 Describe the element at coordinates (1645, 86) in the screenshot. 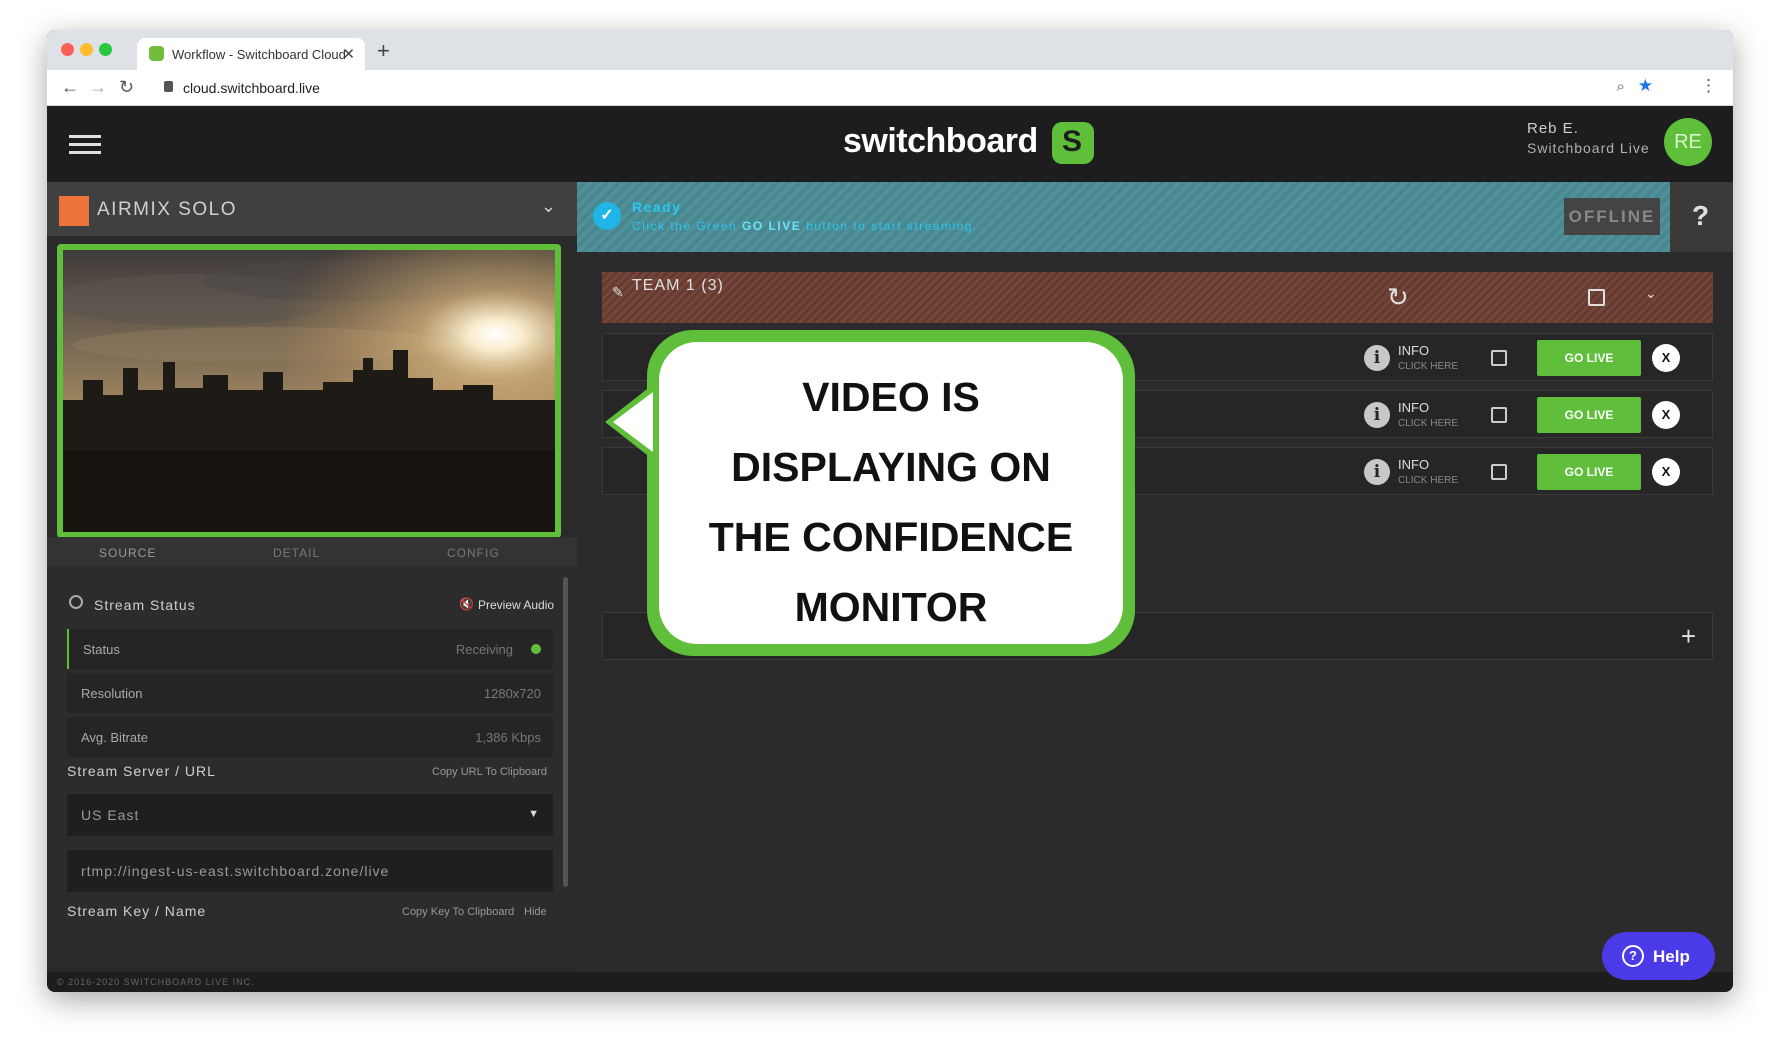

I see `bookmark-star-icon: ★` at that location.